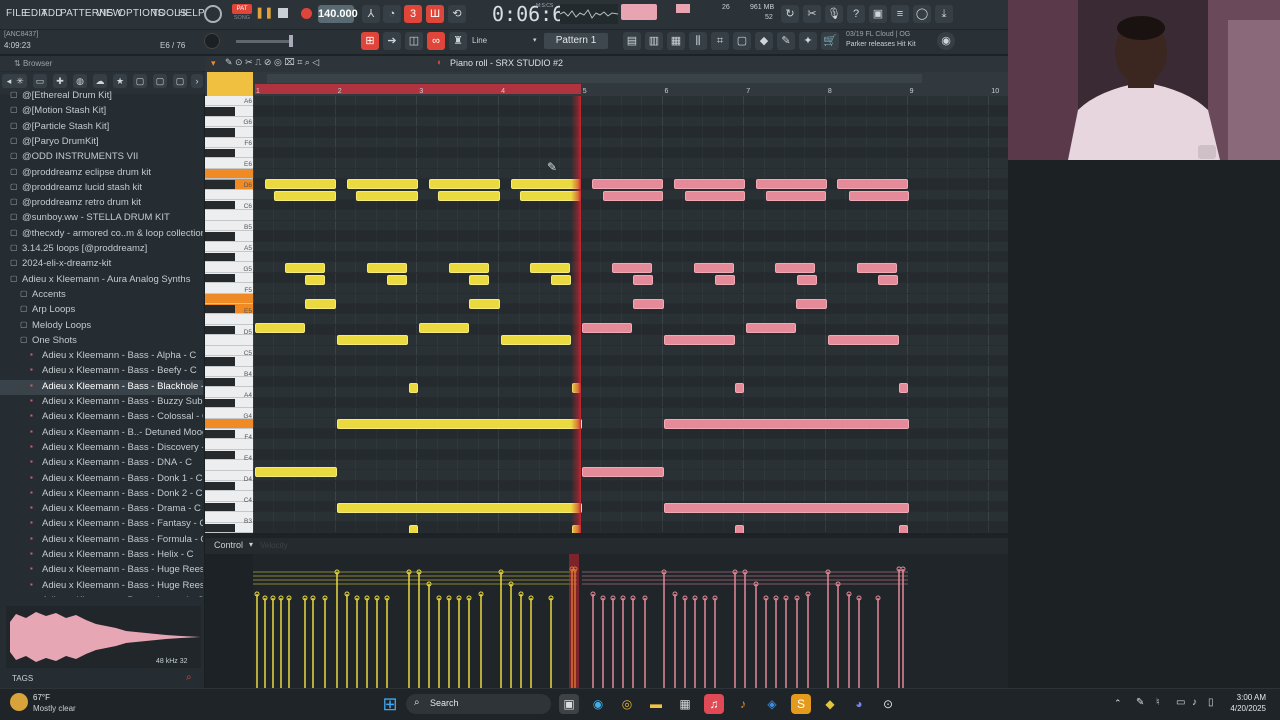 This screenshot has width=1280, height=720. I want to click on step-edit-icon: Ш, so click(435, 14).